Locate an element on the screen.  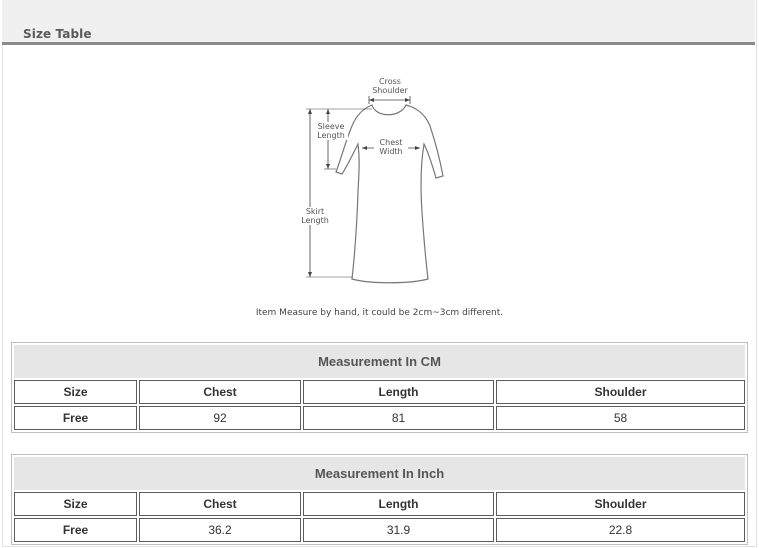
length-cell: 31.9 is located at coordinates (398, 530).